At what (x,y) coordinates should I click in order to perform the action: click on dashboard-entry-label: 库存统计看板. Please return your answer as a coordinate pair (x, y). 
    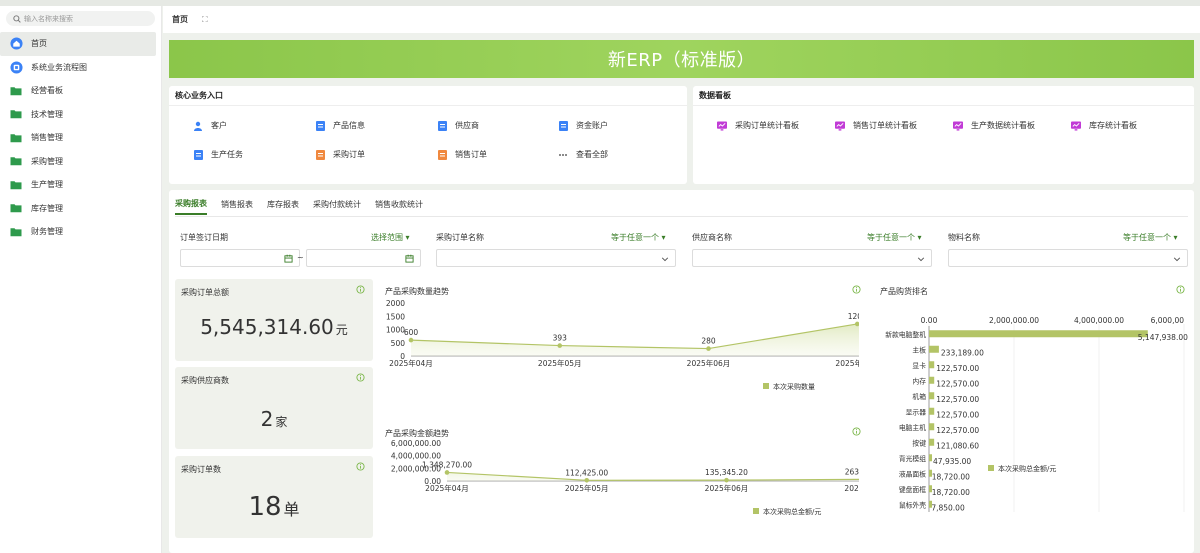
    Looking at the image, I should click on (1113, 125).